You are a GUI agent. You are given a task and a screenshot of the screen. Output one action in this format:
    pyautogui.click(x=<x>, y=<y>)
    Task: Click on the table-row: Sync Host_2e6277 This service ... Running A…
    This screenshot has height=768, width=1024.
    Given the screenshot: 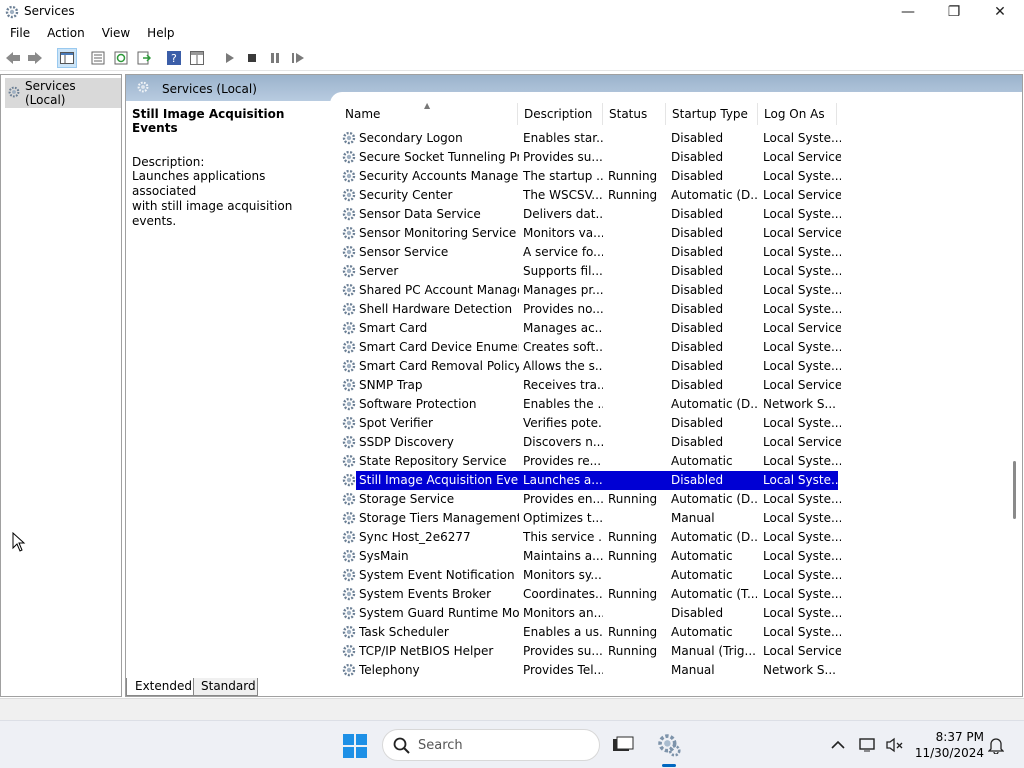 What is the action you would take?
    pyautogui.click(x=589, y=537)
    